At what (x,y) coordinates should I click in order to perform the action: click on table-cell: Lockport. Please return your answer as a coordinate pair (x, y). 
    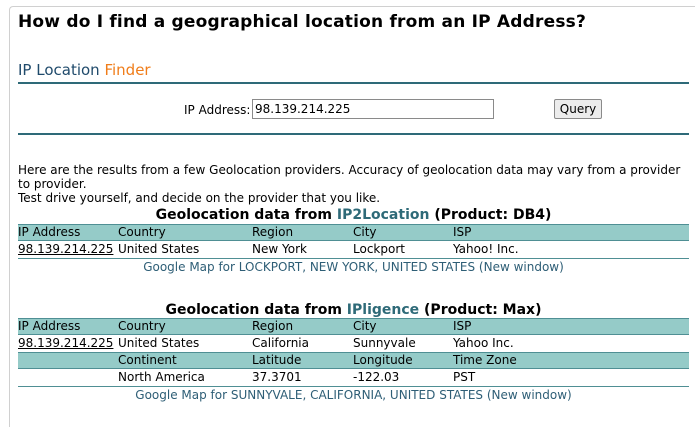
    Looking at the image, I should click on (379, 249).